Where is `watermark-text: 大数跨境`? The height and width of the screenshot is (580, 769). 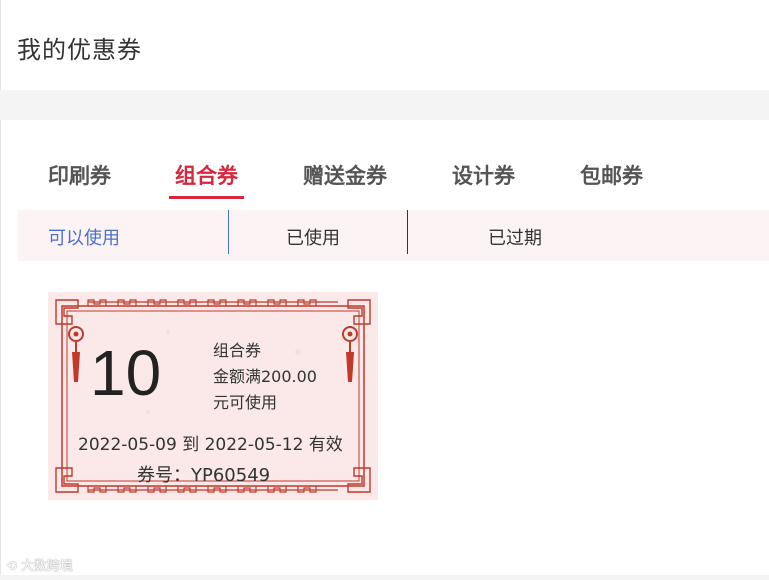 watermark-text: 大数跨境 is located at coordinates (46, 566).